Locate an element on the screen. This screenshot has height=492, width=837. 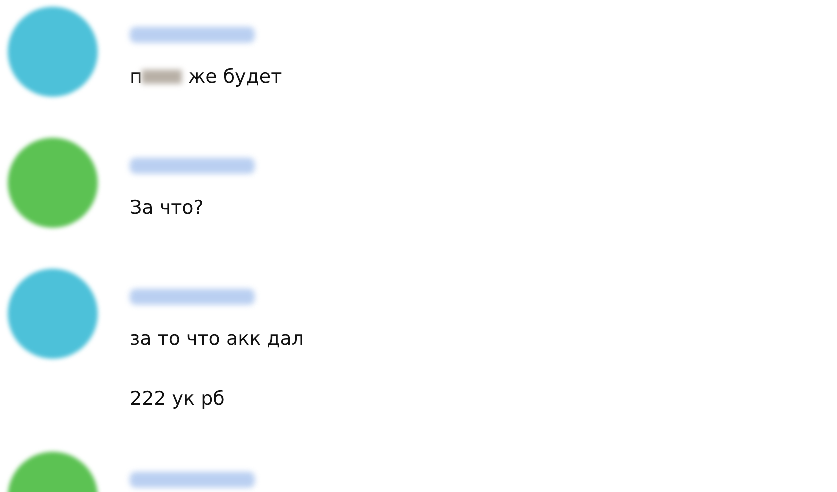
message-text: за то что акк дал is located at coordinates (217, 339).